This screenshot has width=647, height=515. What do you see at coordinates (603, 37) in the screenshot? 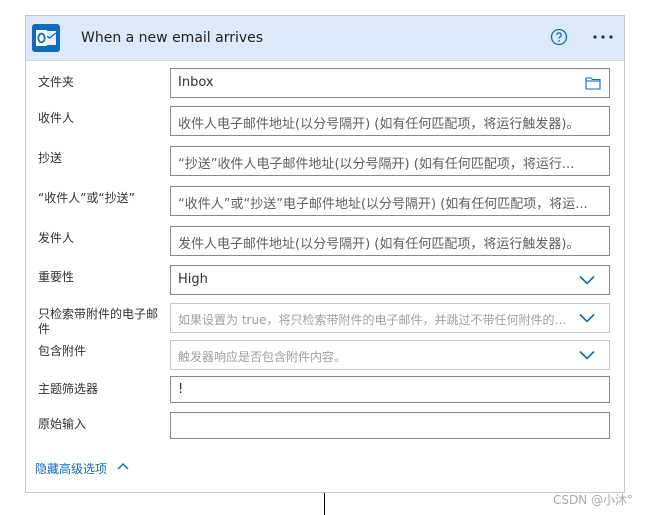
I see `more-options-icon` at bounding box center [603, 37].